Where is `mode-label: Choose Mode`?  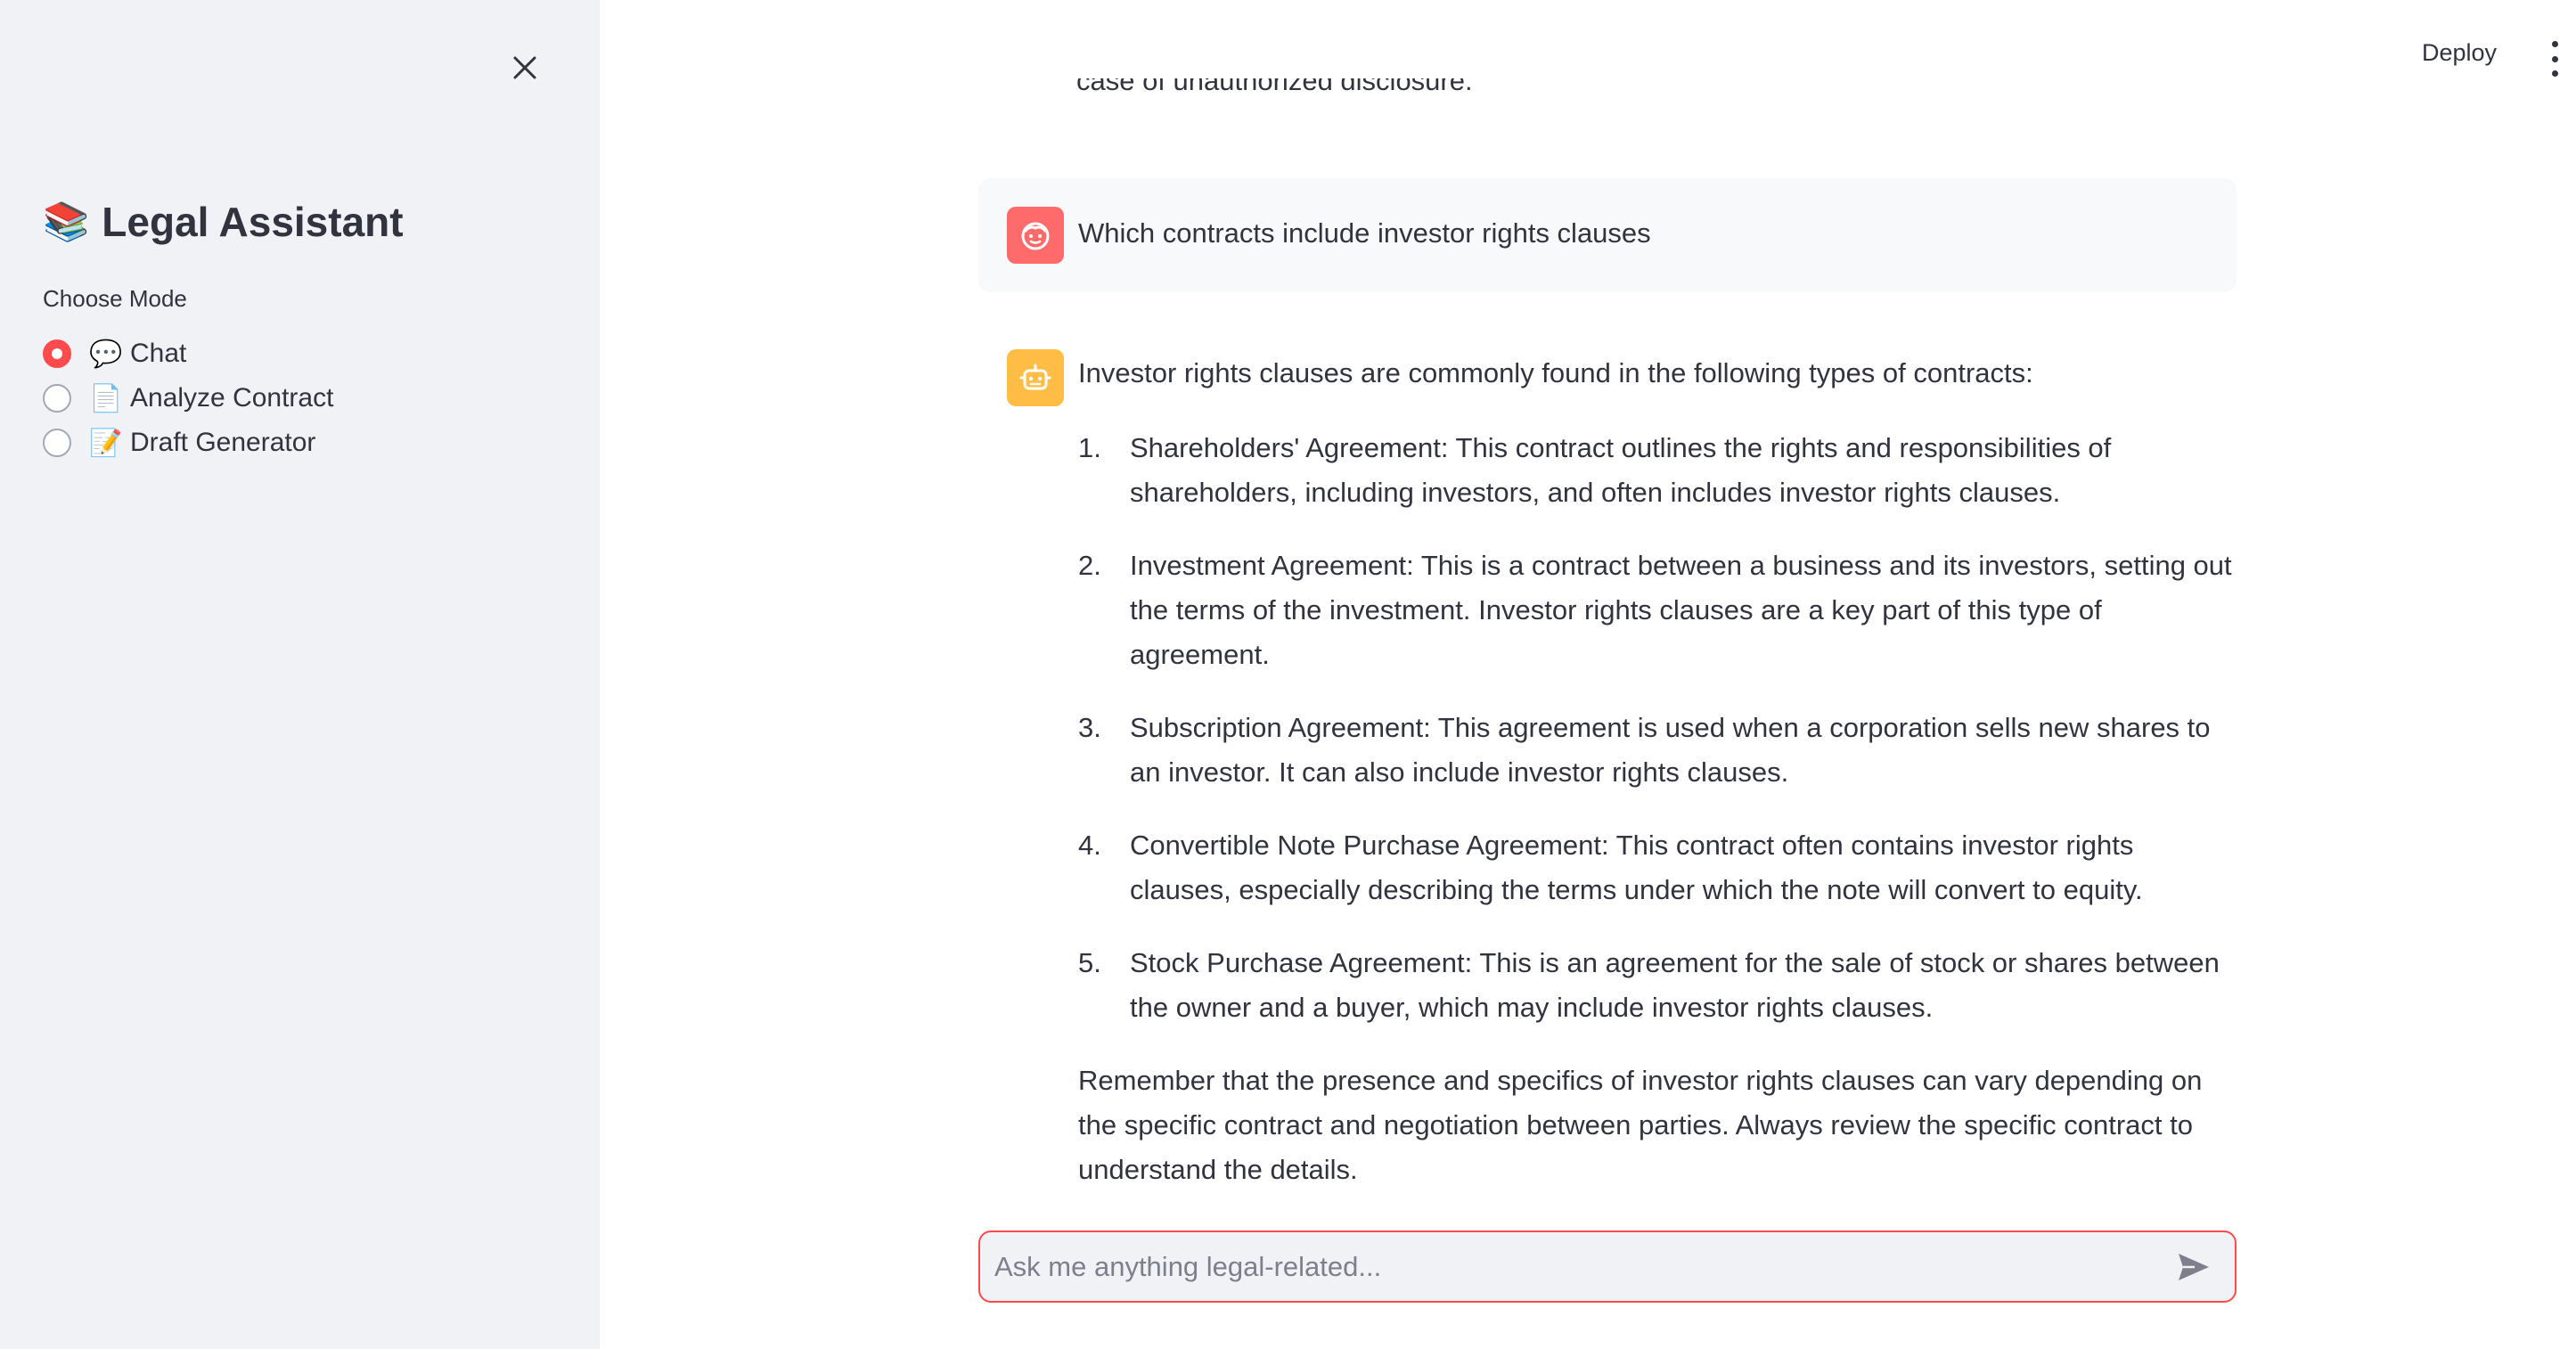
mode-label: Choose Mode is located at coordinates (115, 298).